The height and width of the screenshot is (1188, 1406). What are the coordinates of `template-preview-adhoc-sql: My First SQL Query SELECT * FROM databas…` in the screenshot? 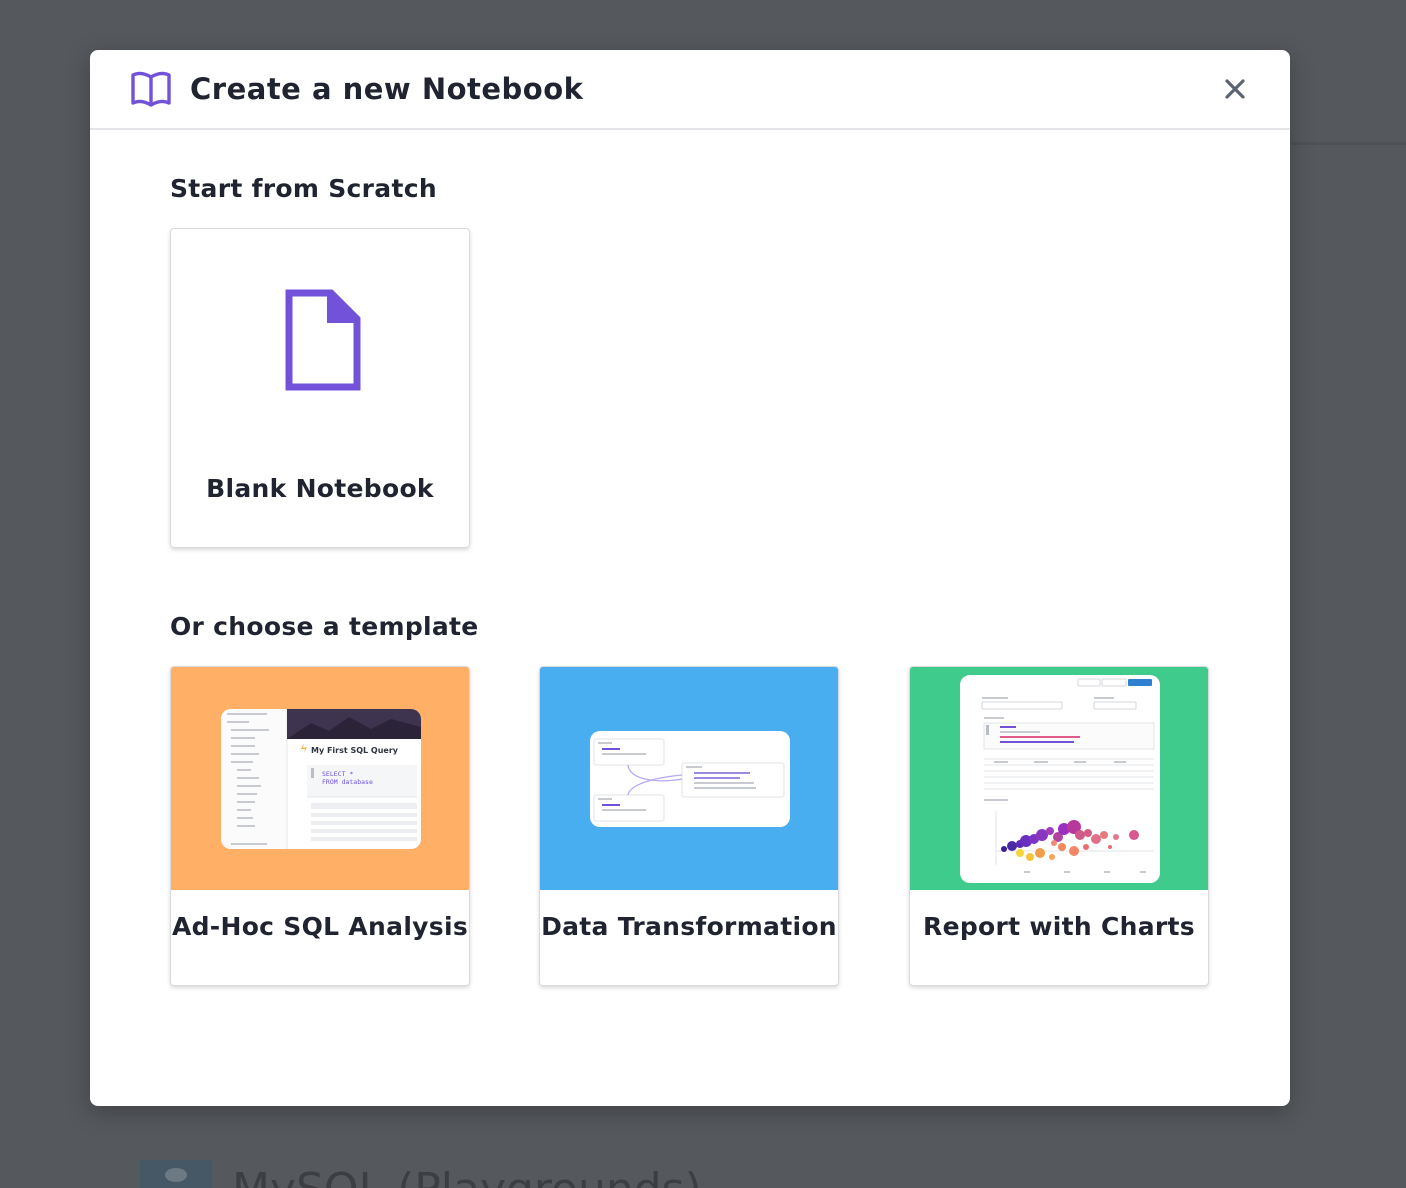 It's located at (320, 778).